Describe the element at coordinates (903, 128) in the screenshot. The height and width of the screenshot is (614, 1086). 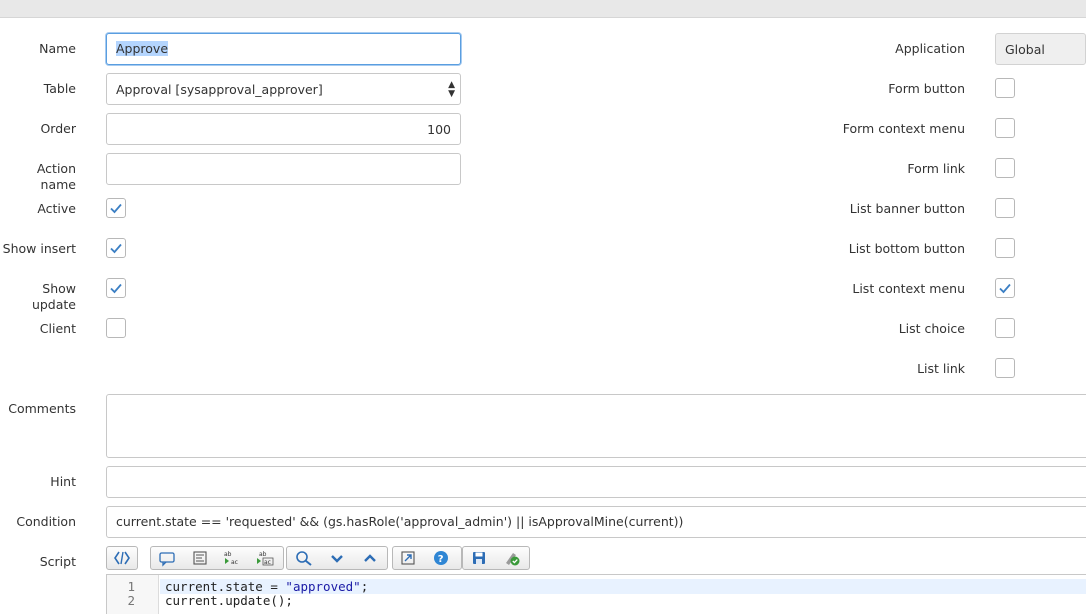
I see `form-context-menu-label: Form context menu` at that location.